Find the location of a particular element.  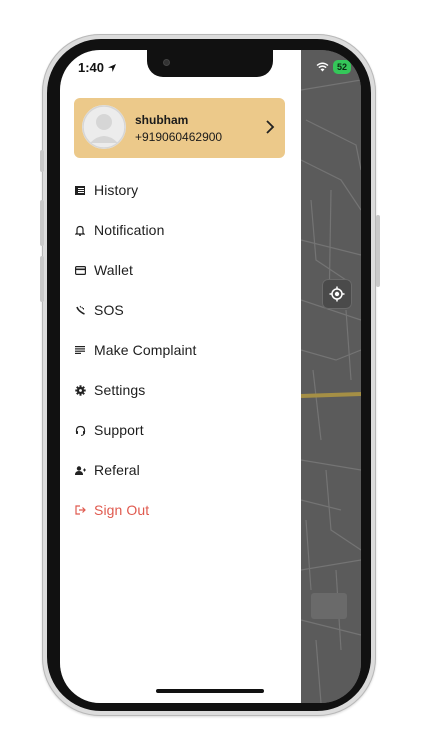

menu-item-sign-out: Sign Out is located at coordinates (184, 510).